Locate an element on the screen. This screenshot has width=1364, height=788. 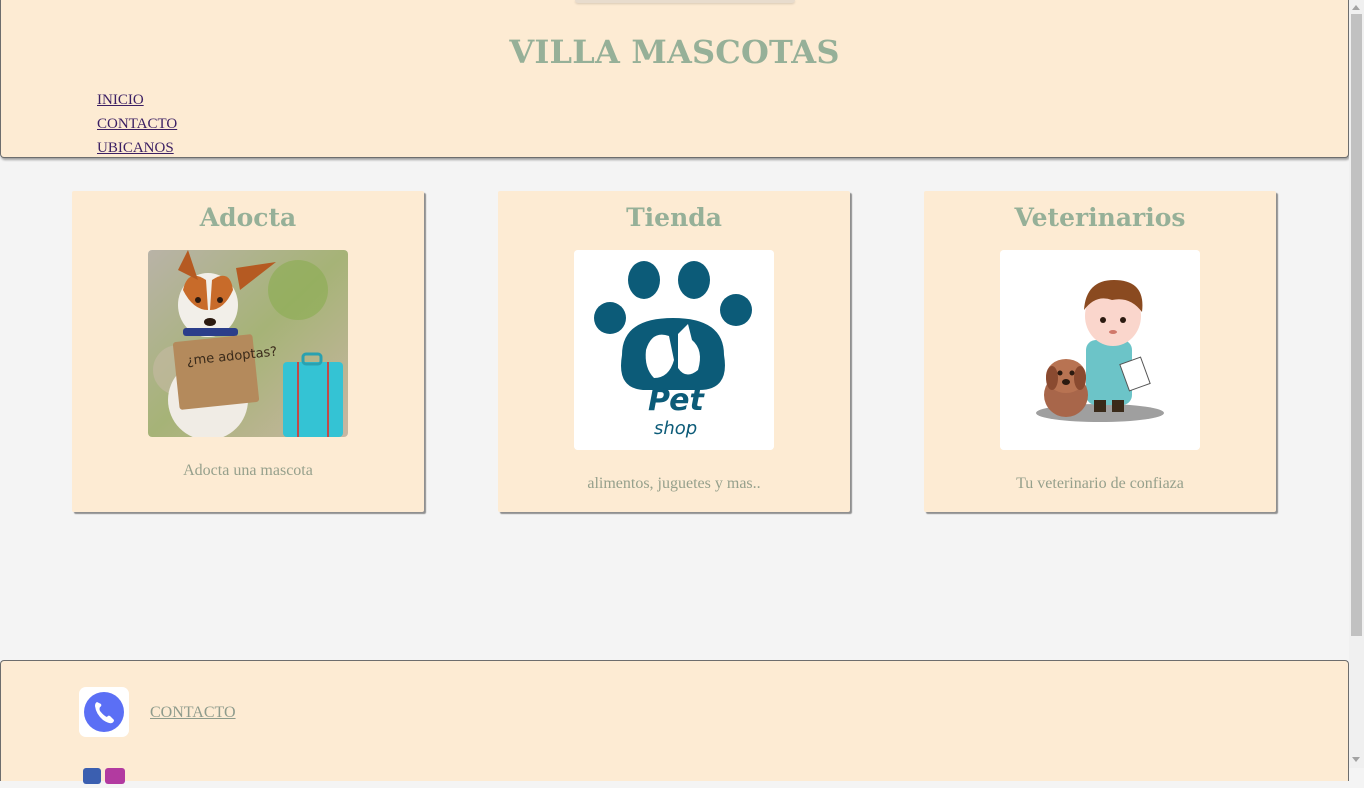
pet-logo-text: Pet is located at coordinates (677, 400).